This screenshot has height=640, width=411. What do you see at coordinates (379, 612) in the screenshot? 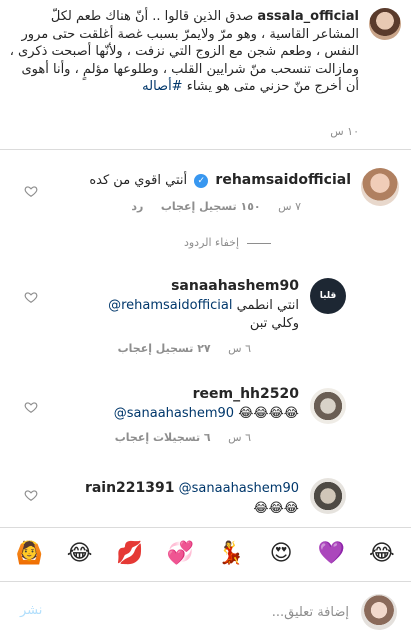
I see `current-user-avatar` at bounding box center [379, 612].